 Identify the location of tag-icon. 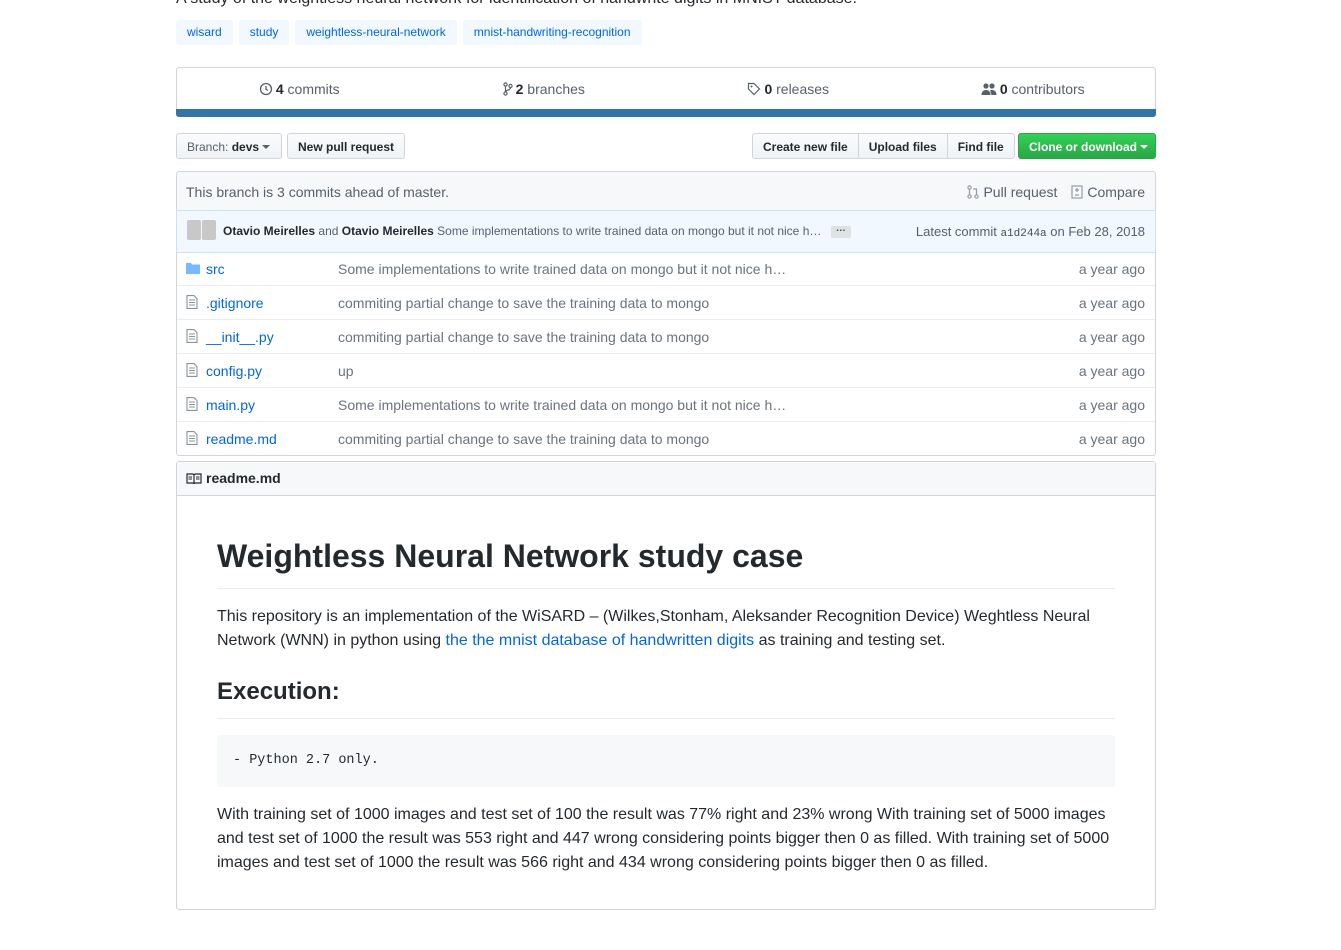
(754, 89).